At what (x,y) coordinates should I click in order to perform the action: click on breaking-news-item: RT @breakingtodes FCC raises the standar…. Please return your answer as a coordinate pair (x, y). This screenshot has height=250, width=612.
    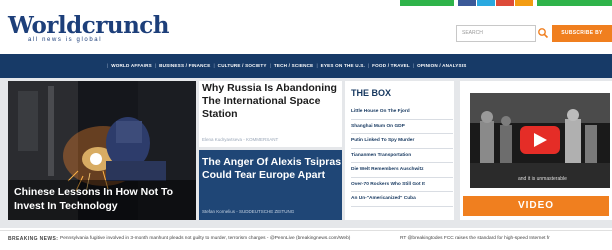
    Looking at the image, I should click on (475, 238).